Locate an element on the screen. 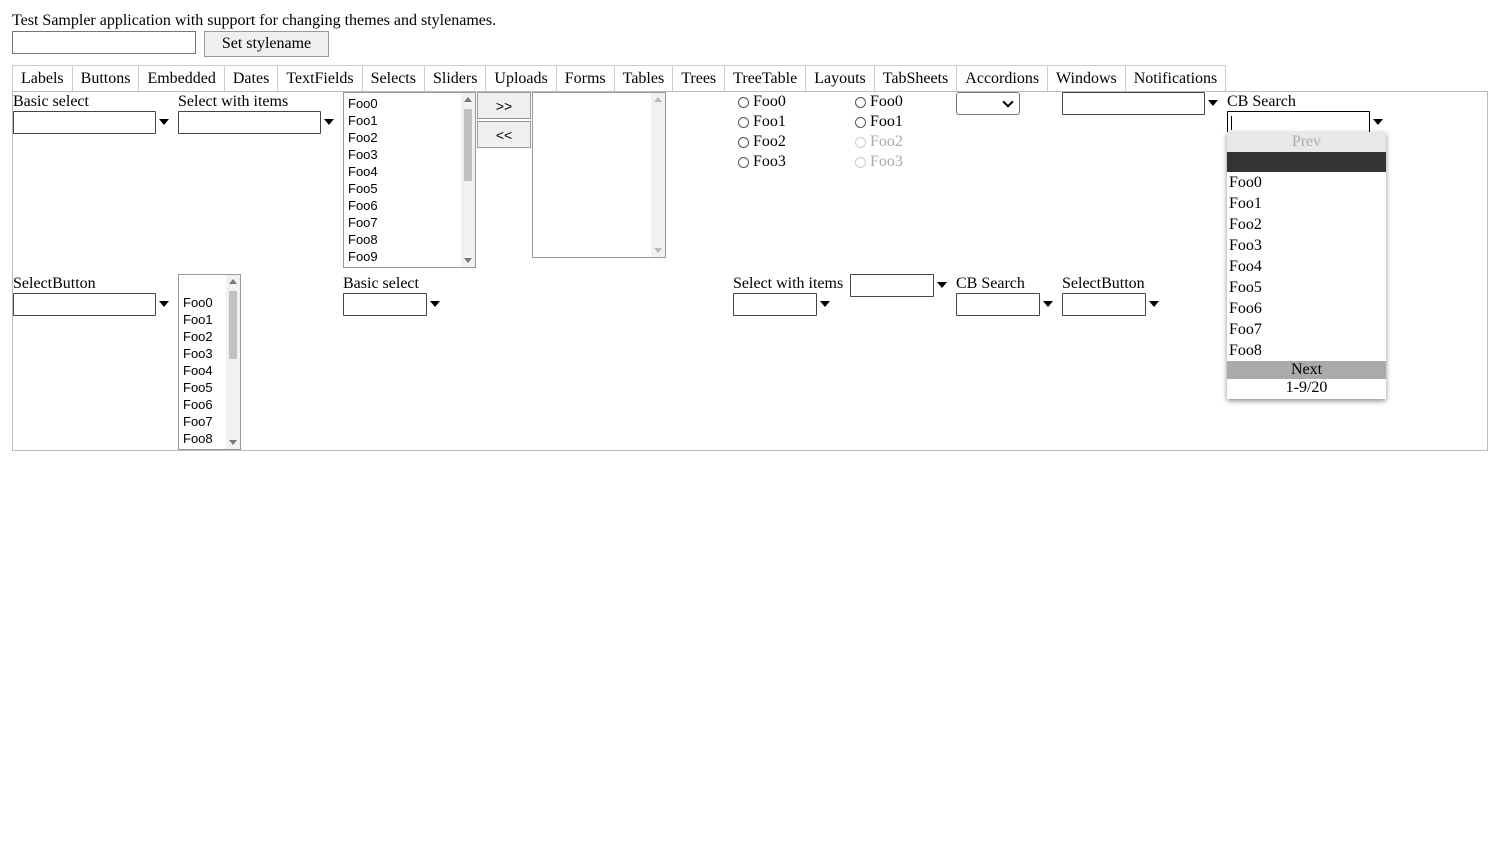 This screenshot has width=1500, height=850. popup-item: Foo3 is located at coordinates (1306, 245).